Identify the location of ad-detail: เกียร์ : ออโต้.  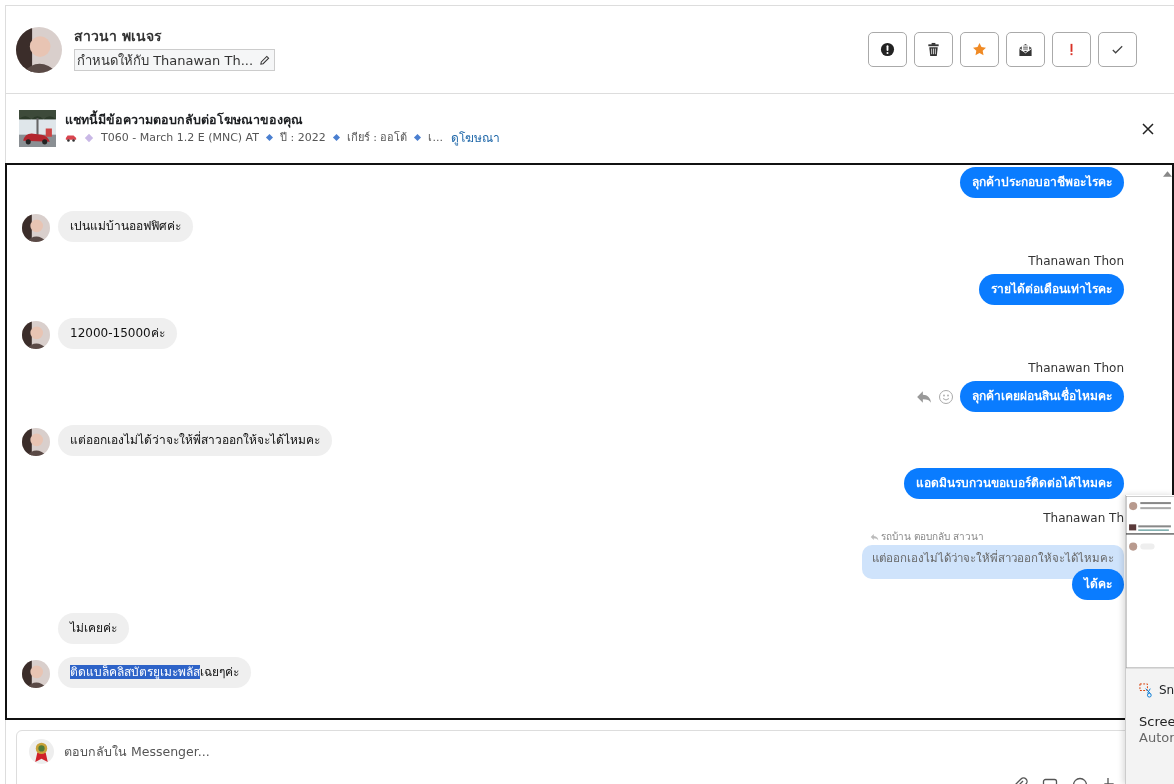
(377, 138).